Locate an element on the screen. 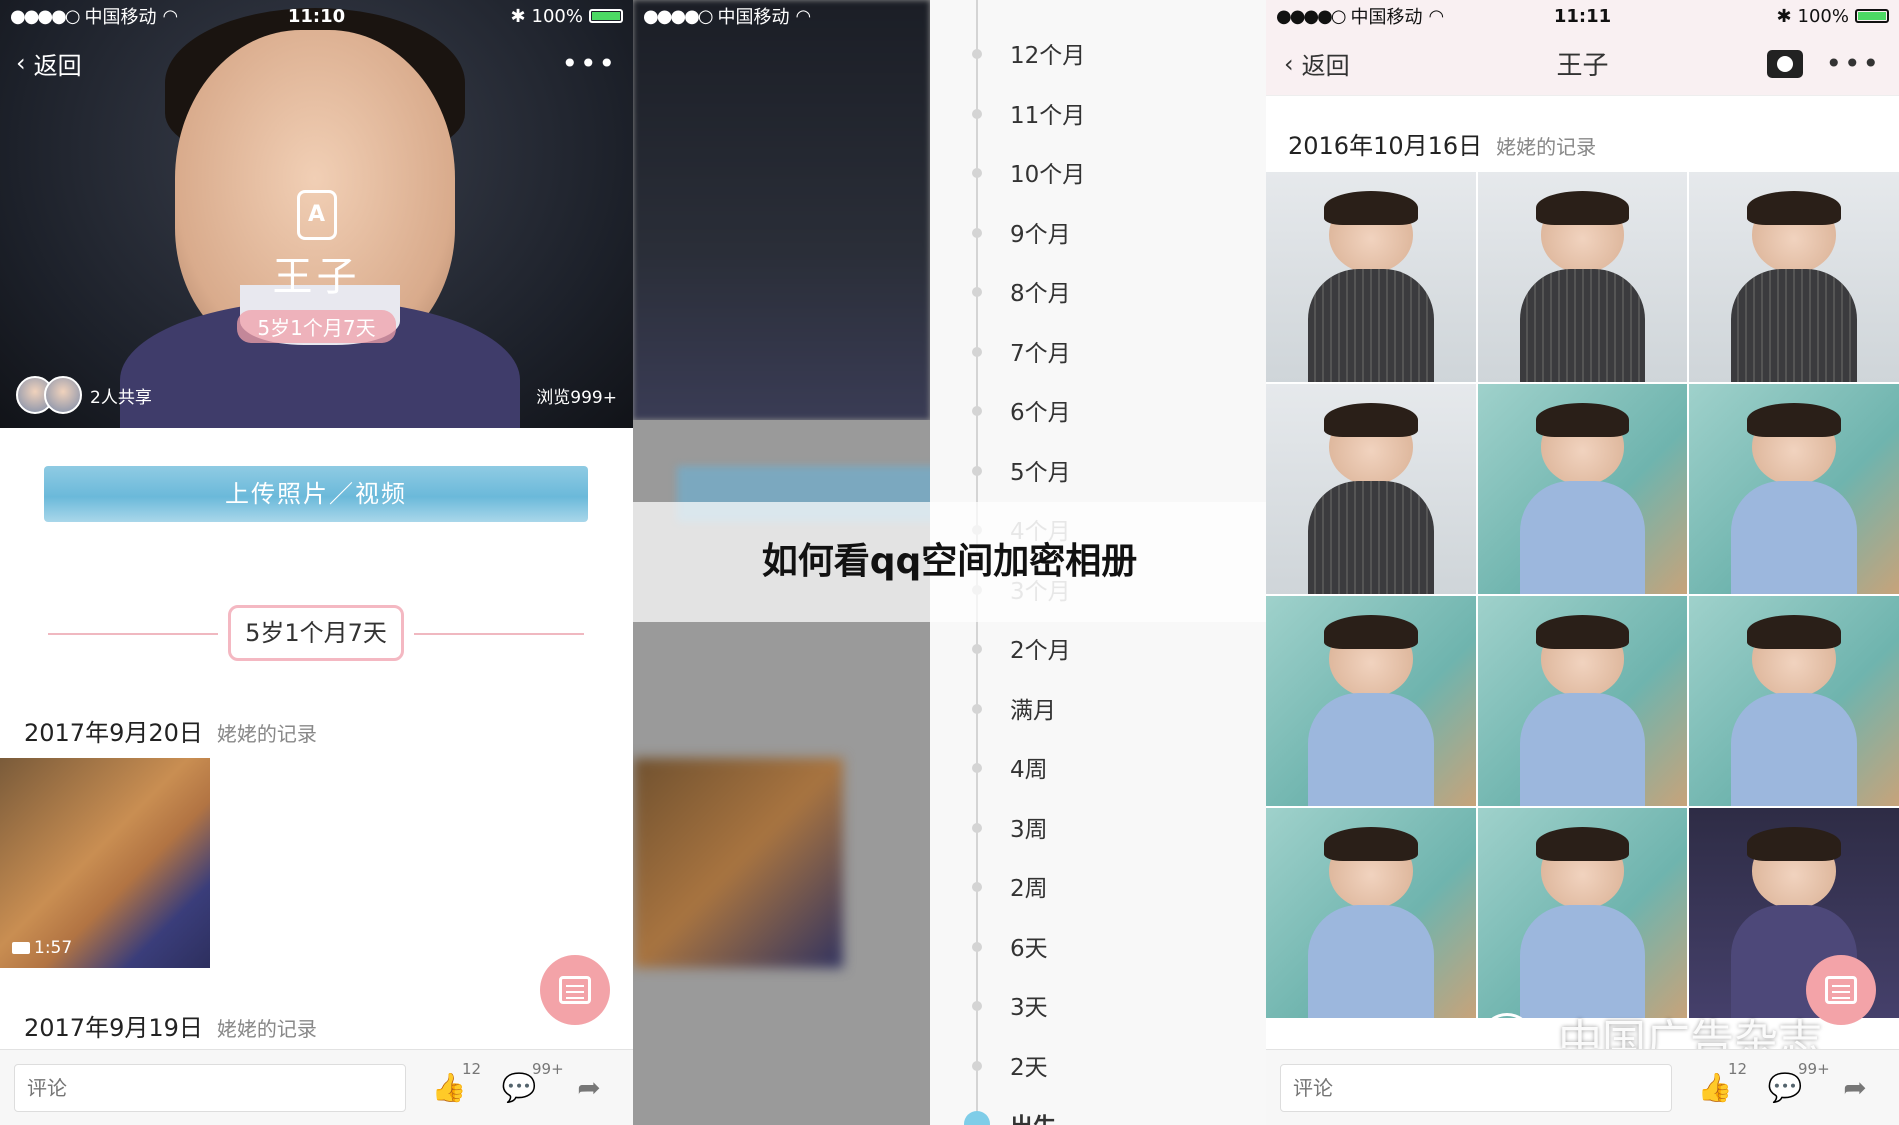 The height and width of the screenshot is (1125, 1899). timeline-label: 12个月 is located at coordinates (1048, 56).